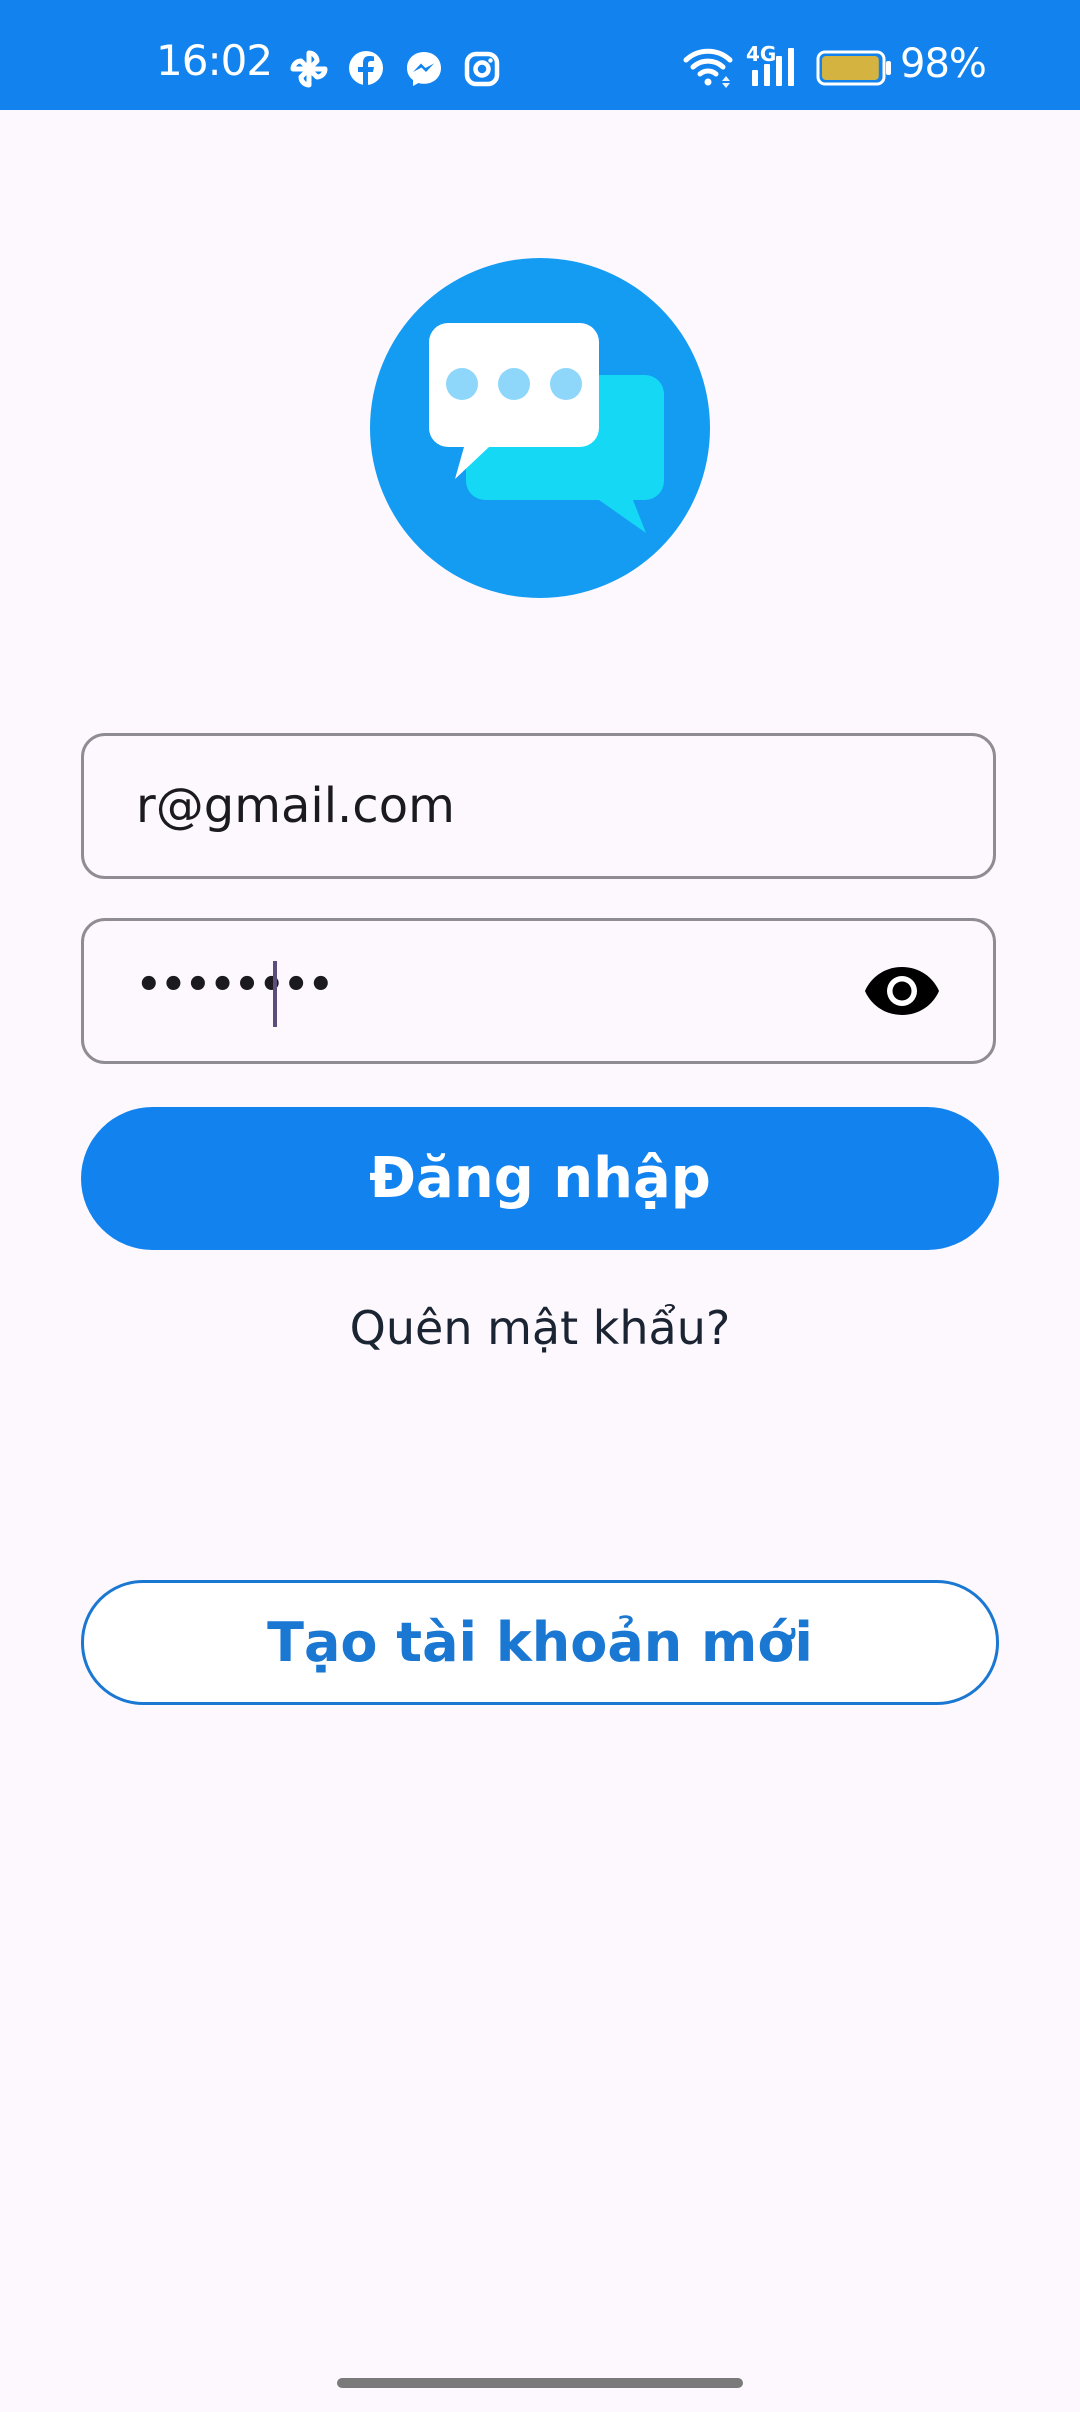 The width and height of the screenshot is (1080, 2412). Describe the element at coordinates (902, 991) in the screenshot. I see `eye-icon` at that location.